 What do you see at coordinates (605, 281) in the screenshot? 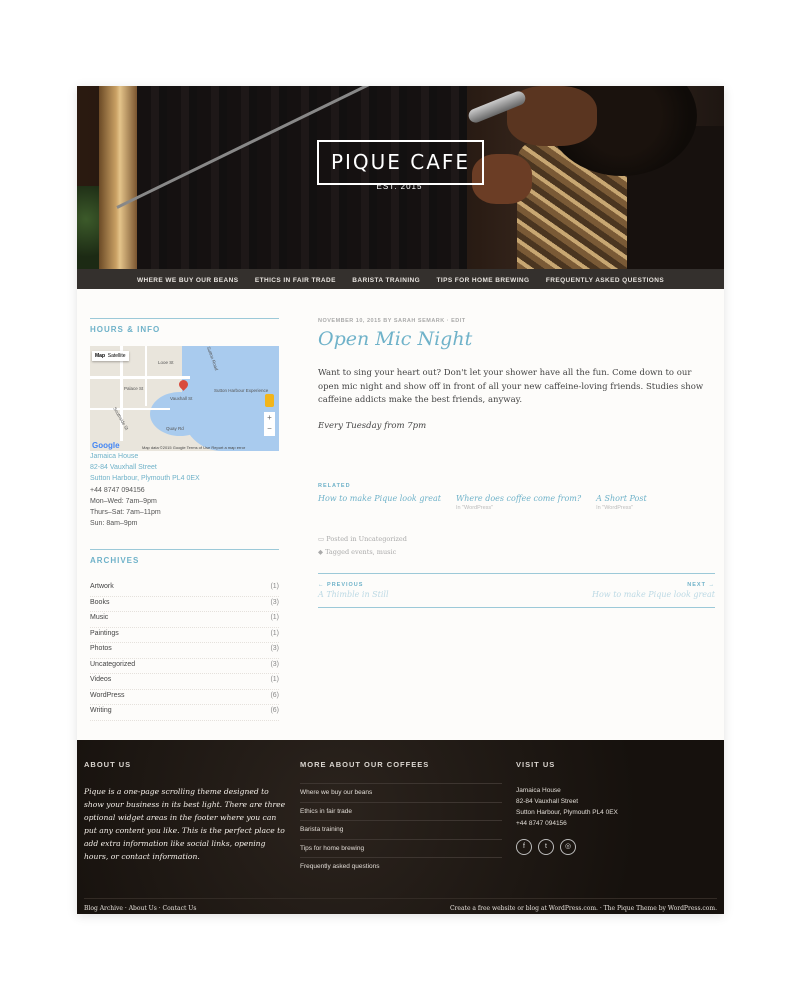
I see `nav-faq: FREQUENTLY ASKED QUESTIONS` at bounding box center [605, 281].